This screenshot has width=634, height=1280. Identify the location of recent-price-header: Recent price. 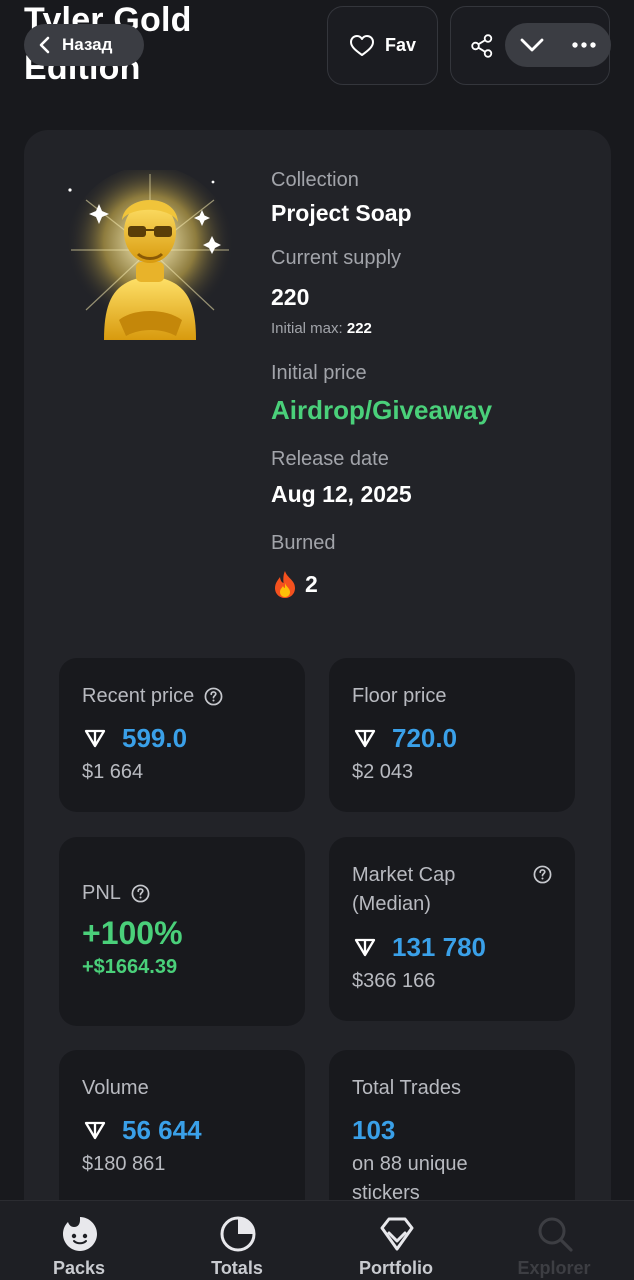
(182, 696).